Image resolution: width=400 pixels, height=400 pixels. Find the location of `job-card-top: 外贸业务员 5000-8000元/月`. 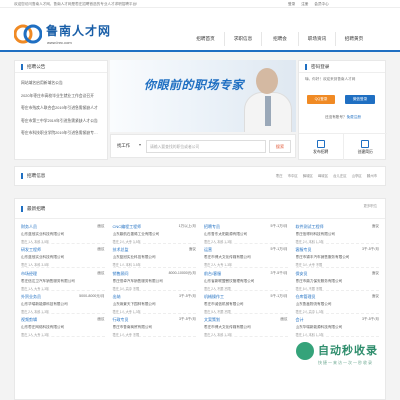

job-card-top: 外贸业务员 5000-8000元/月 is located at coordinates (63, 297).